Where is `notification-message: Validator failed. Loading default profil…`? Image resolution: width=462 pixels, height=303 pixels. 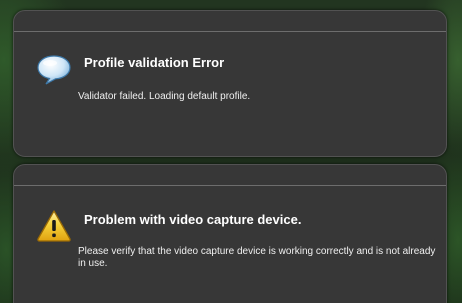 notification-message: Validator failed. Loading default profil… is located at coordinates (164, 96).